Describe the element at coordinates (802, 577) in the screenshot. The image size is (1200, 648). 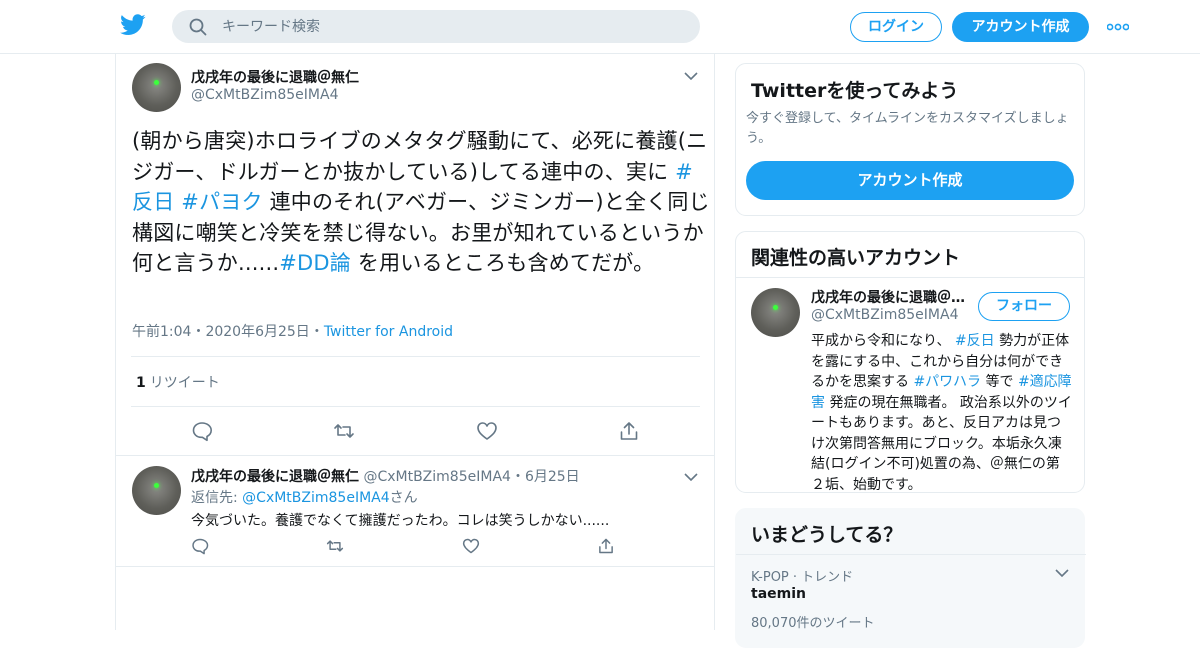
I see `trend-meta: K-POP · トレンド` at that location.